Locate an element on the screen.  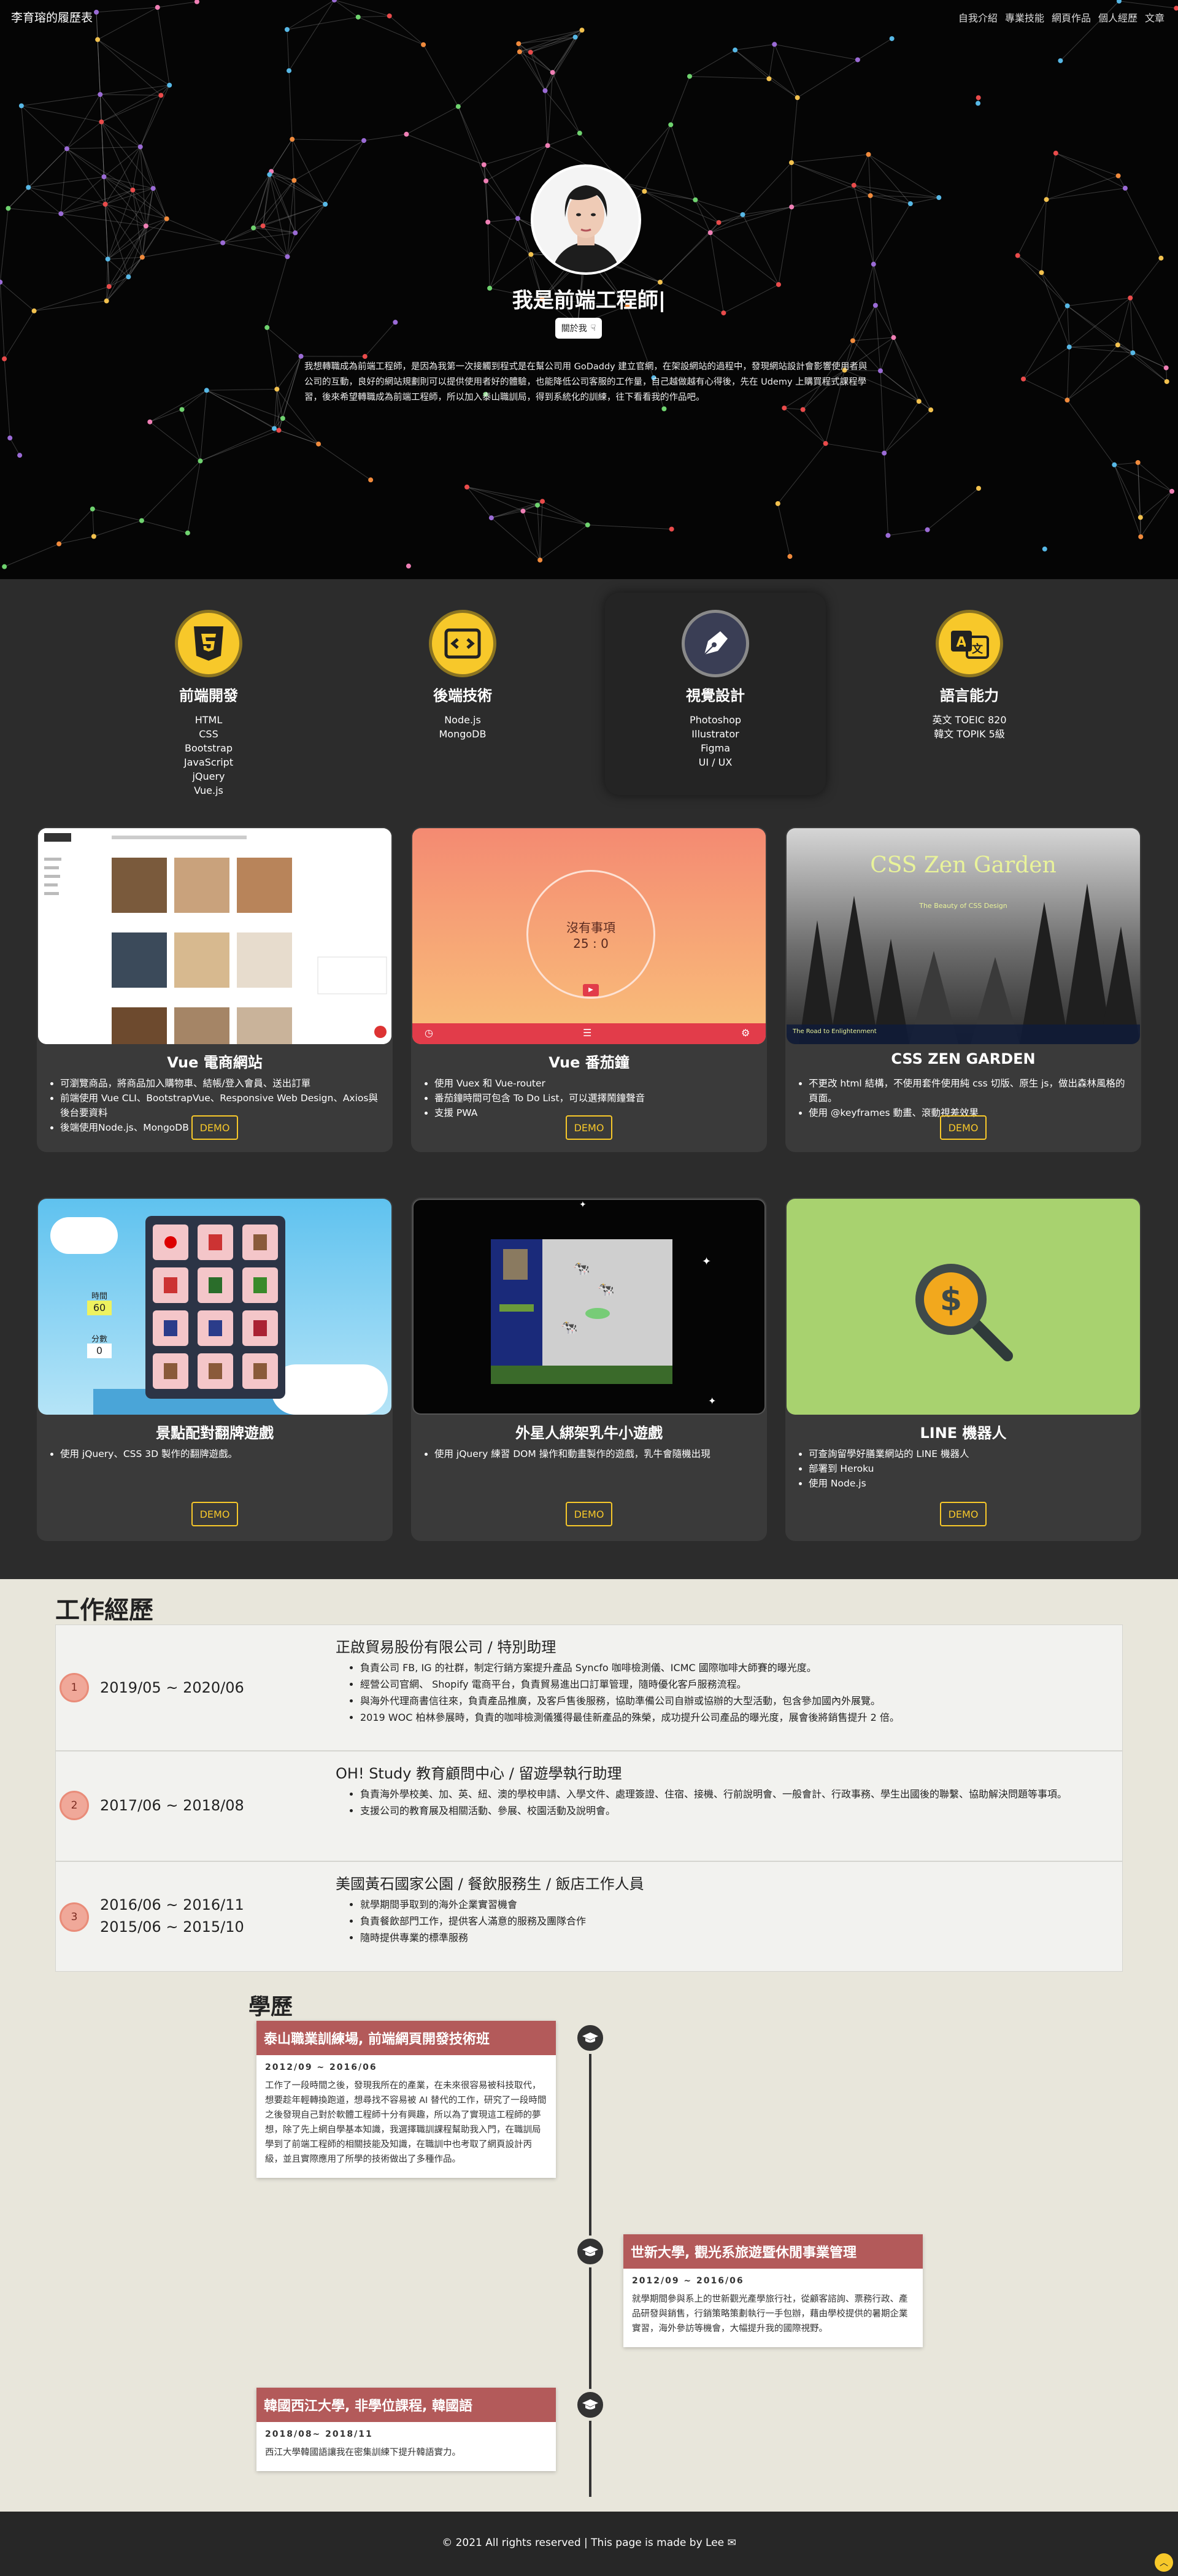
css3-icon is located at coordinates (208, 644).